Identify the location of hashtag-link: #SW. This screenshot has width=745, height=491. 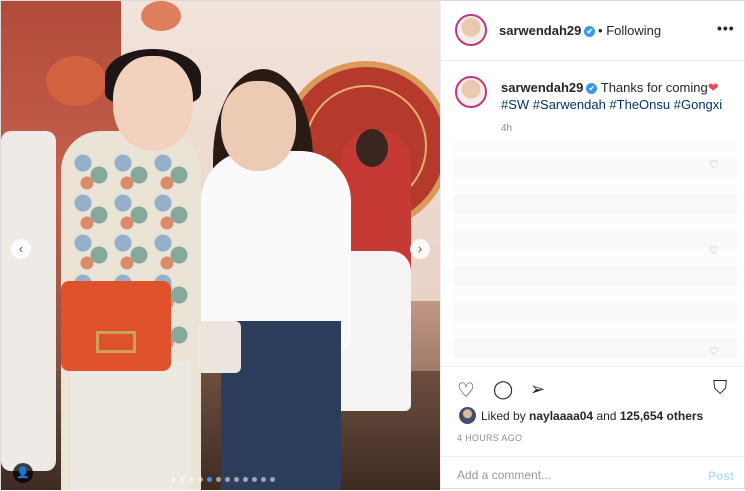
(515, 104).